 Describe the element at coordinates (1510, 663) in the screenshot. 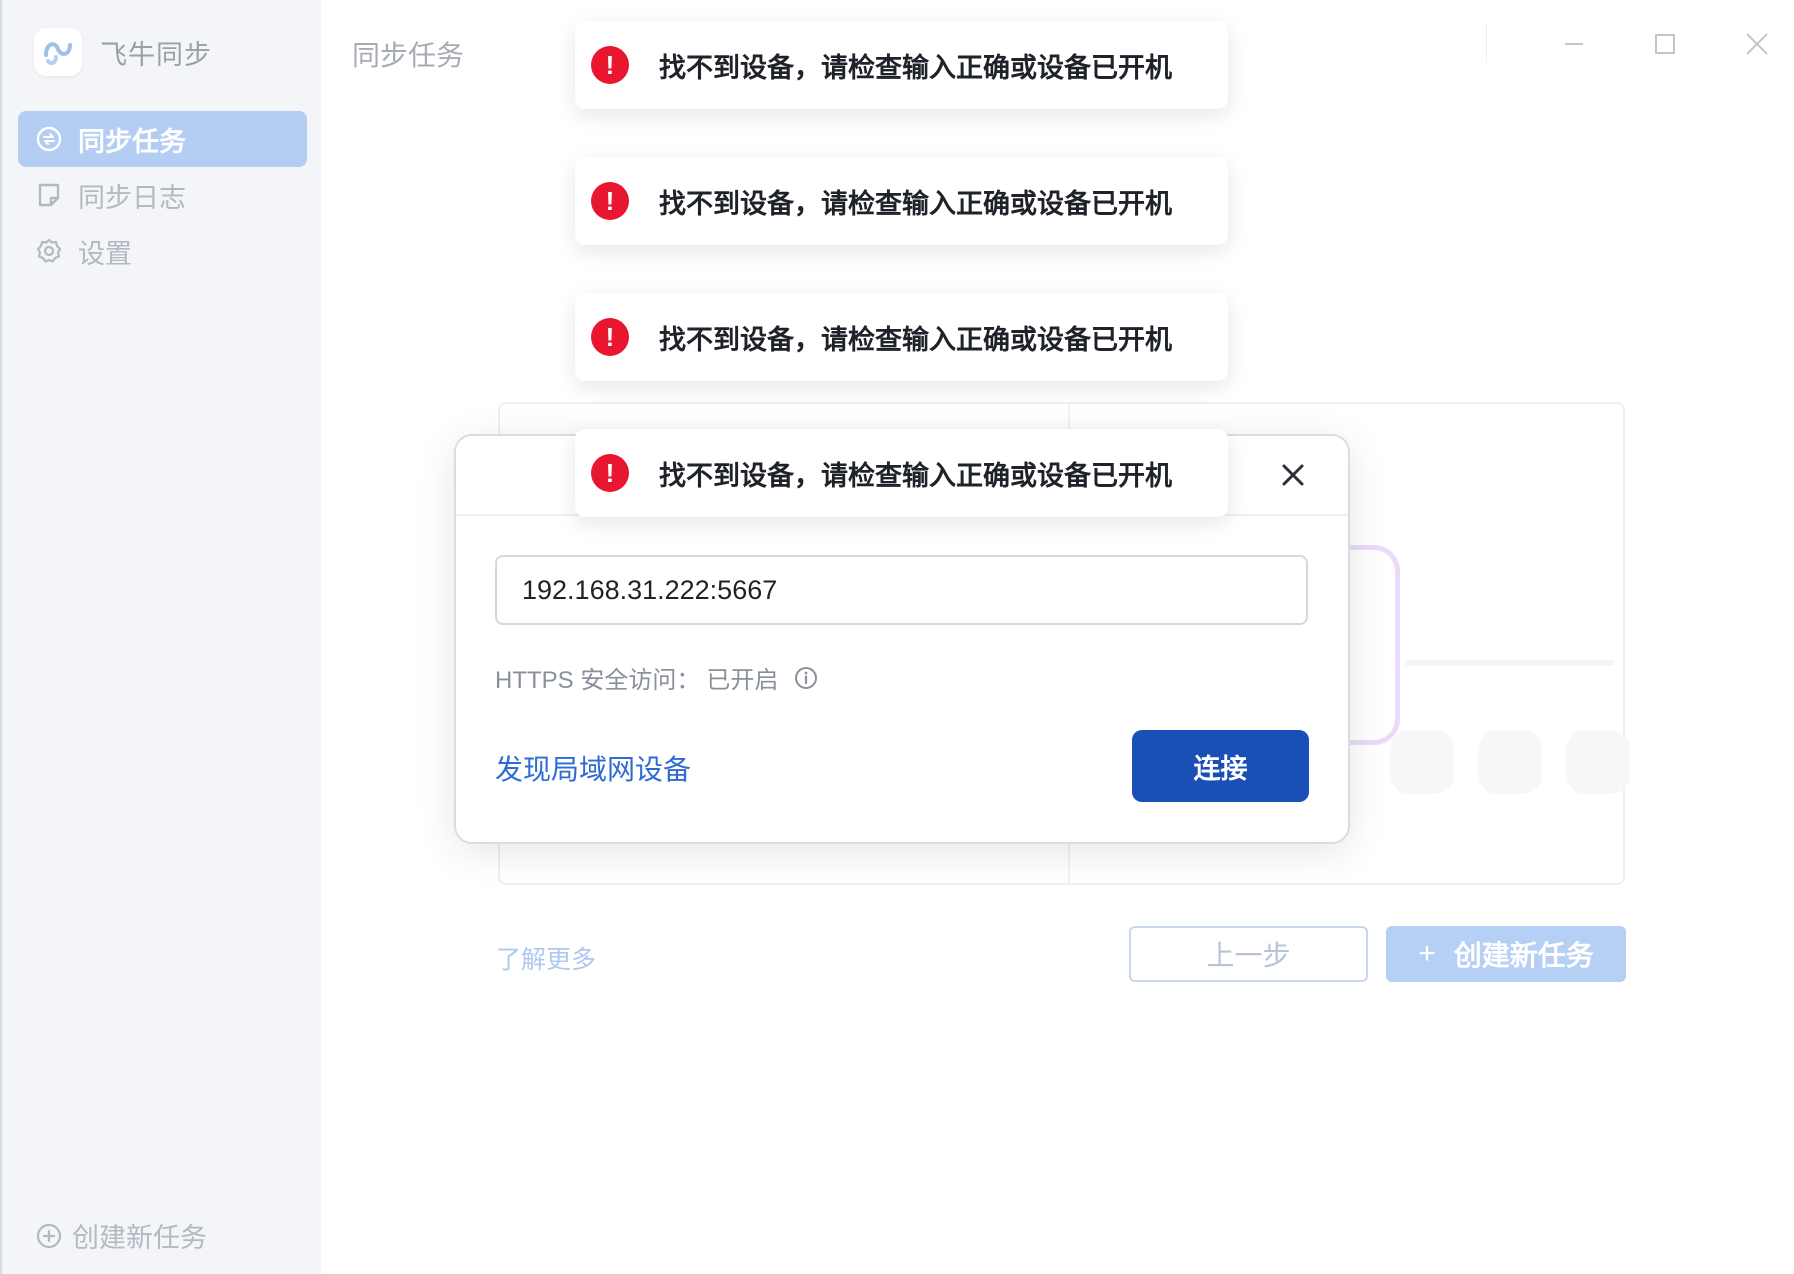

I see `decorative-line` at that location.